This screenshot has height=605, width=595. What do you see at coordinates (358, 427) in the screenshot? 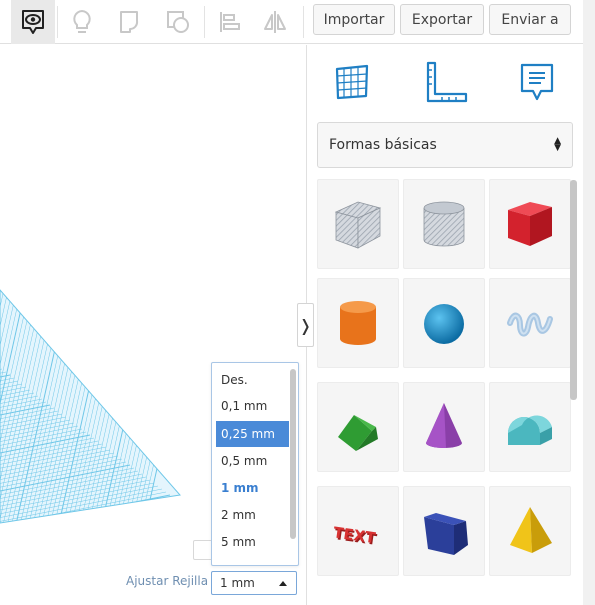
I see `roof-shape` at bounding box center [358, 427].